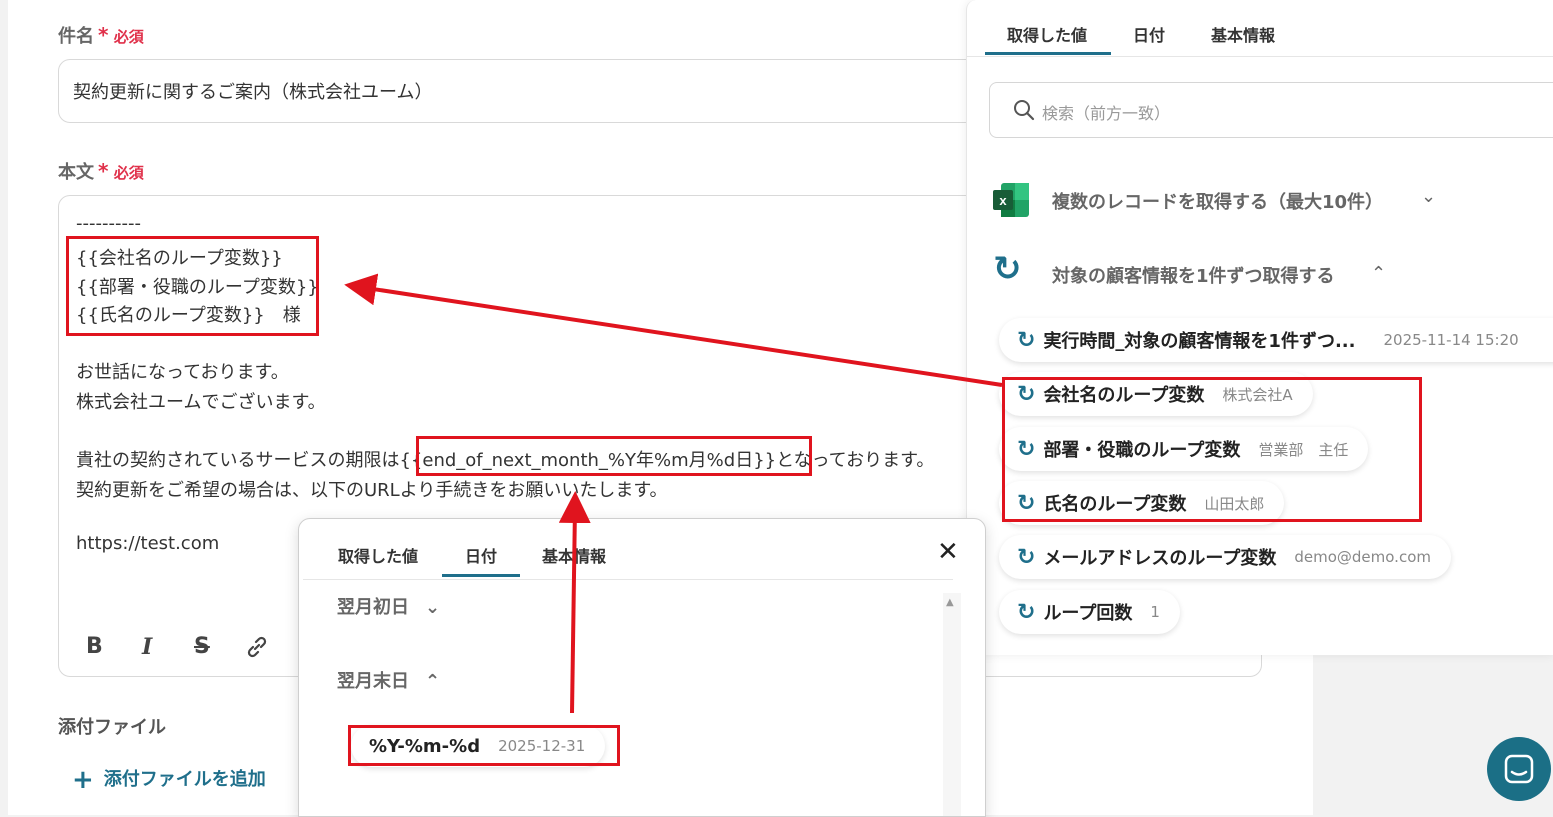  Describe the element at coordinates (112, 727) in the screenshot. I see `attachment-label: 添付ファイル` at that location.